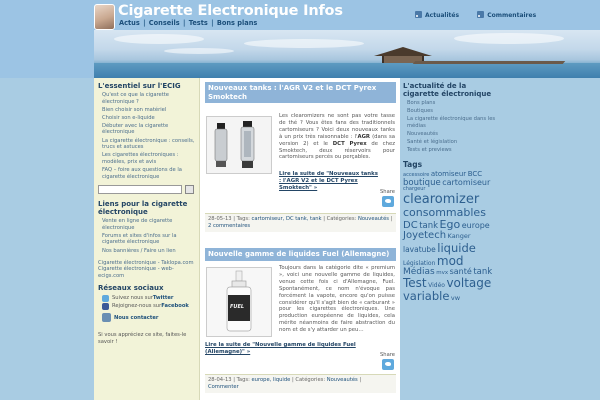 The height and width of the screenshot is (400, 600). What do you see at coordinates (148, 306) in the screenshot?
I see `facebook-follow: Rejoignez-nous sur Facebook` at bounding box center [148, 306].